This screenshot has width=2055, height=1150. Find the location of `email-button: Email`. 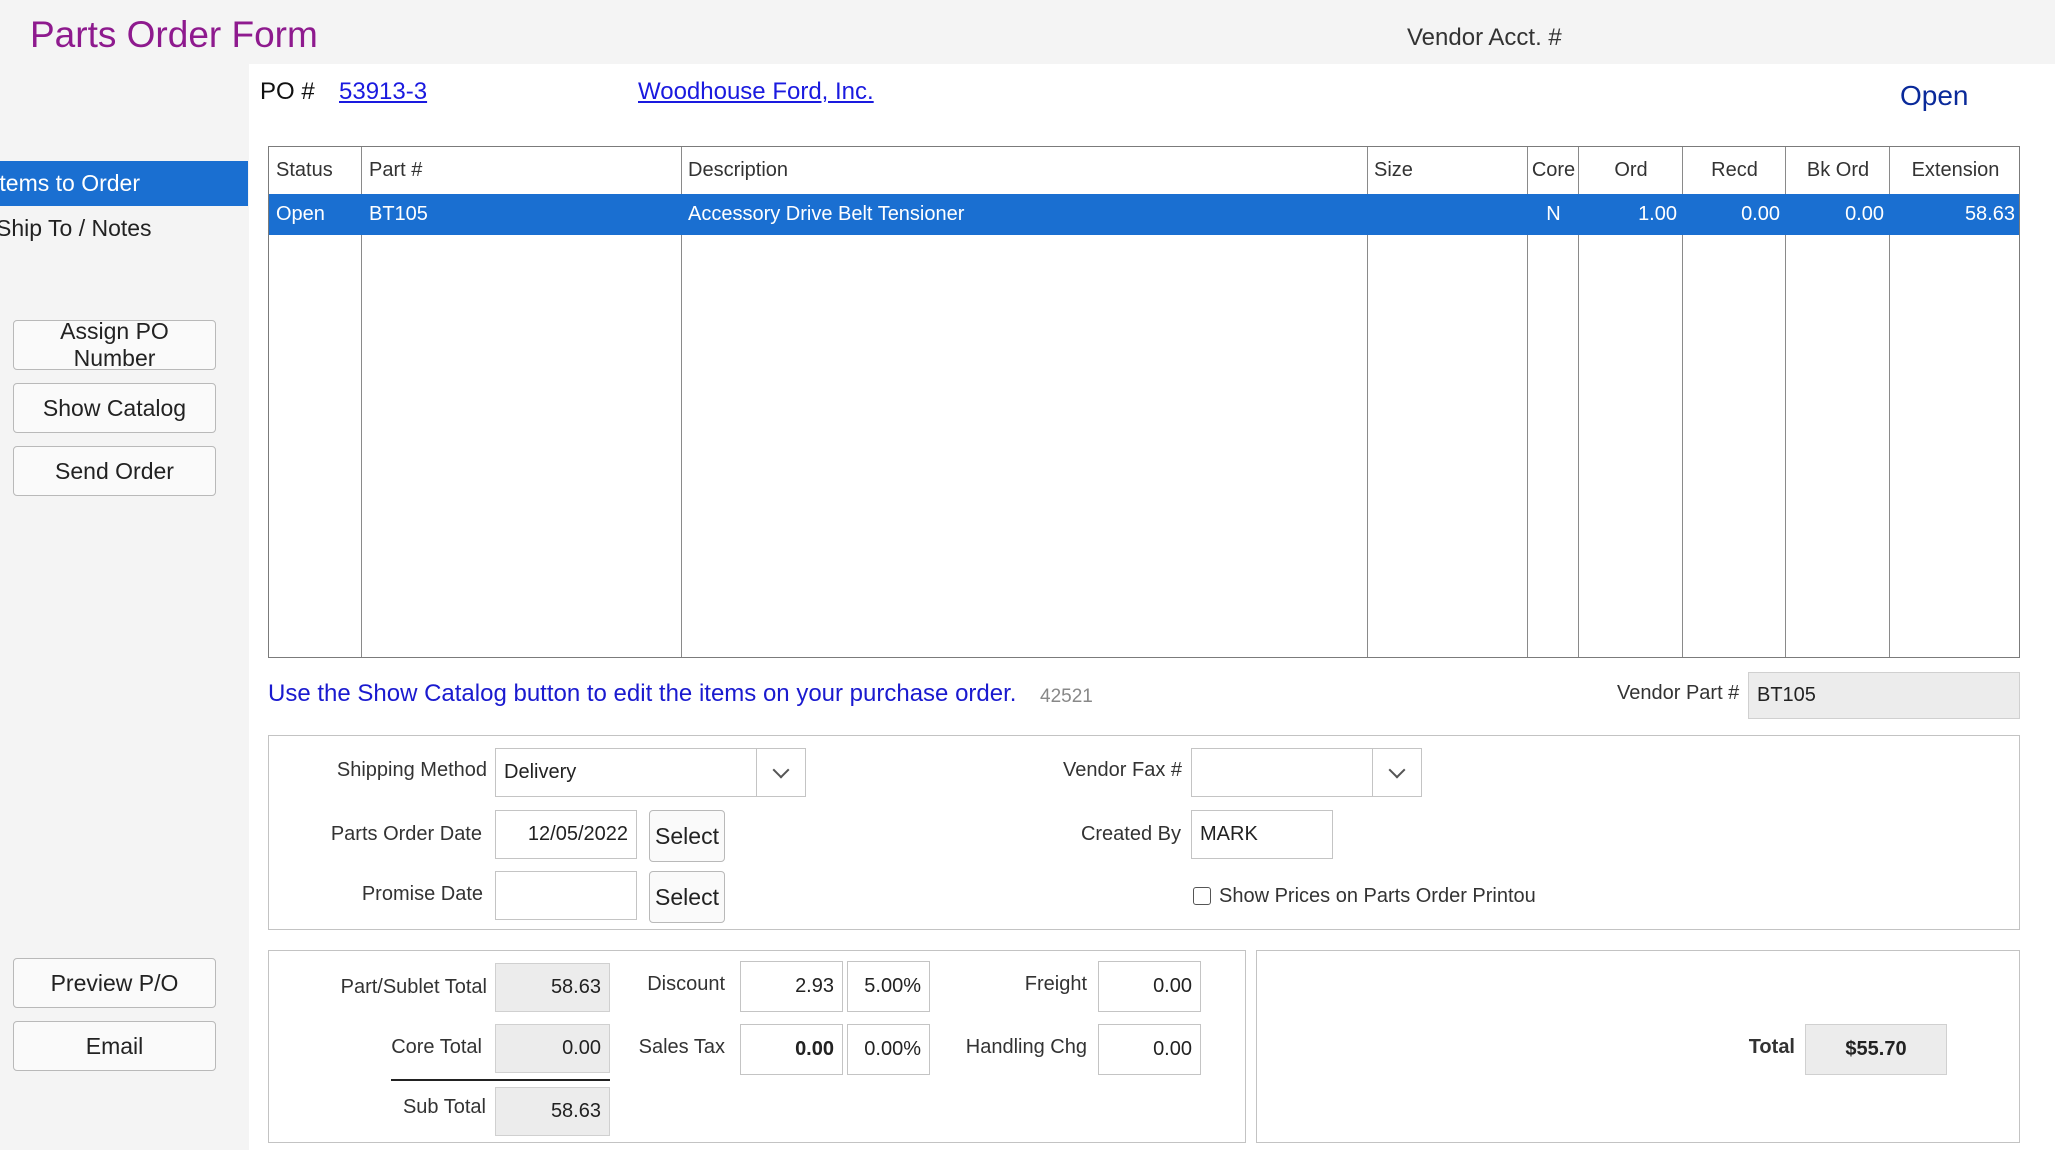

email-button: Email is located at coordinates (114, 1046).